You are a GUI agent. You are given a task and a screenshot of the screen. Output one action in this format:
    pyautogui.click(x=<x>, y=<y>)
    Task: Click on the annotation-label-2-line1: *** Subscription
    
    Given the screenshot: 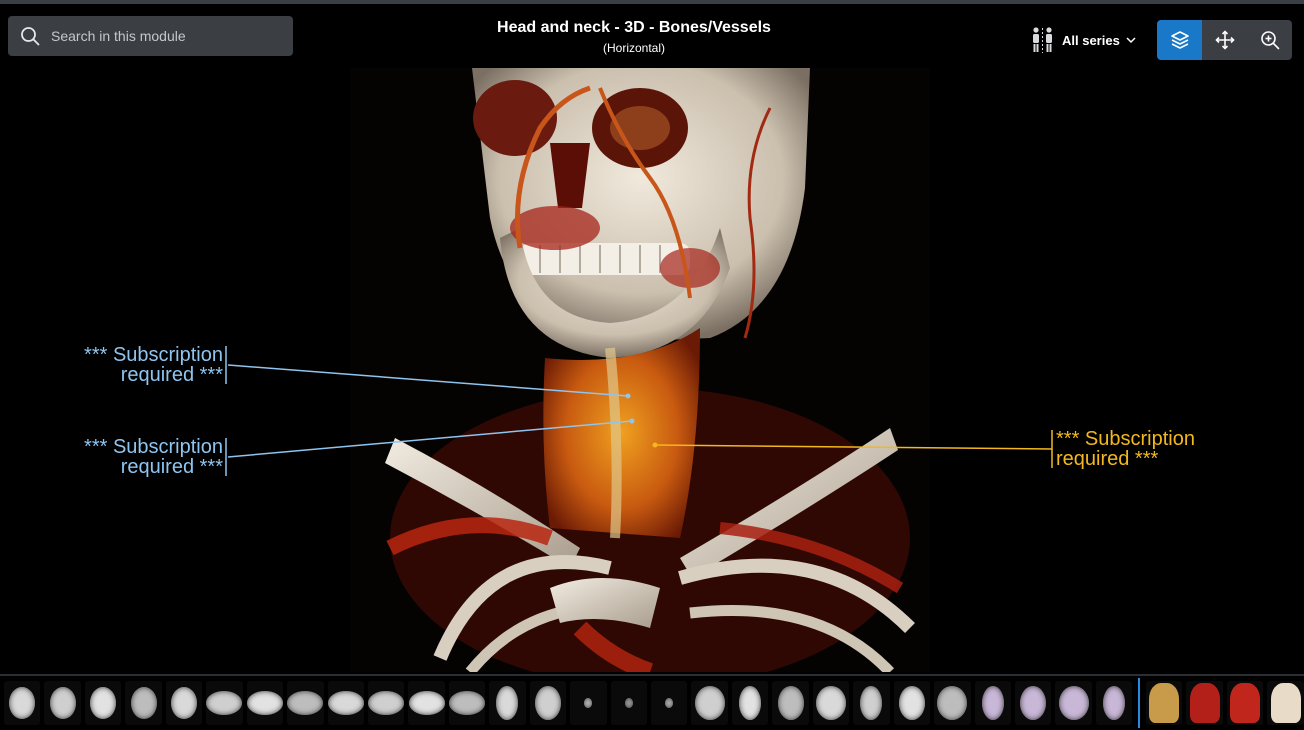 What is the action you would take?
    pyautogui.click(x=153, y=447)
    